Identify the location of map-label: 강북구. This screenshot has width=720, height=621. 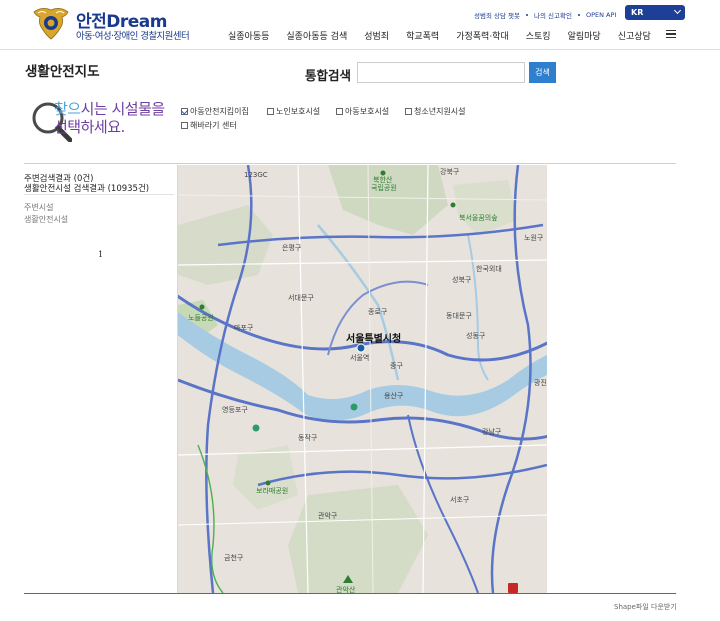
(450, 172).